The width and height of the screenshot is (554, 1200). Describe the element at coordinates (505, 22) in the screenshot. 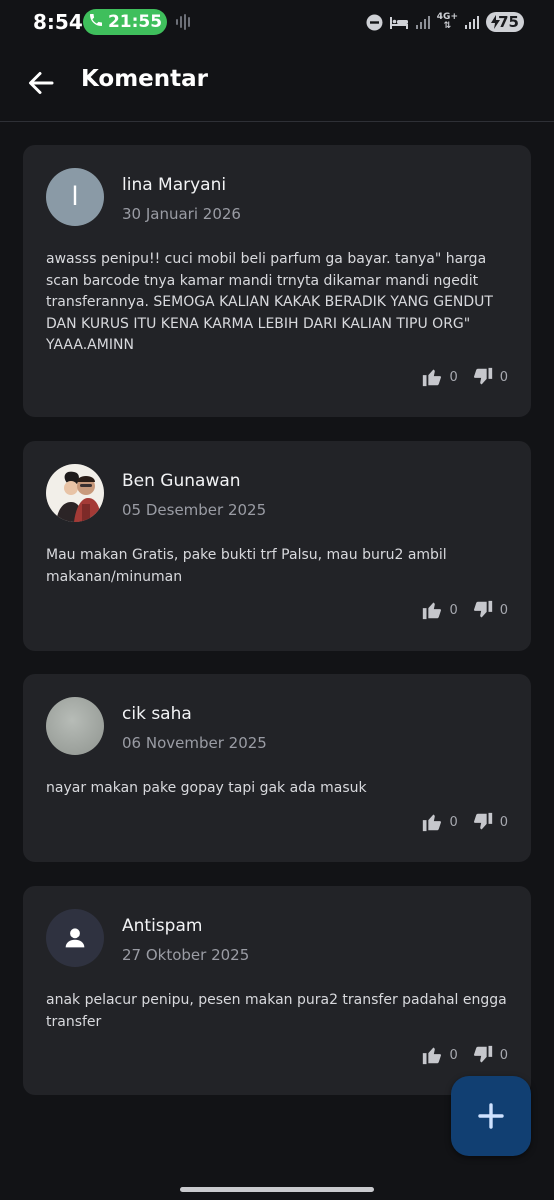

I see `battery-indicator: 75` at that location.